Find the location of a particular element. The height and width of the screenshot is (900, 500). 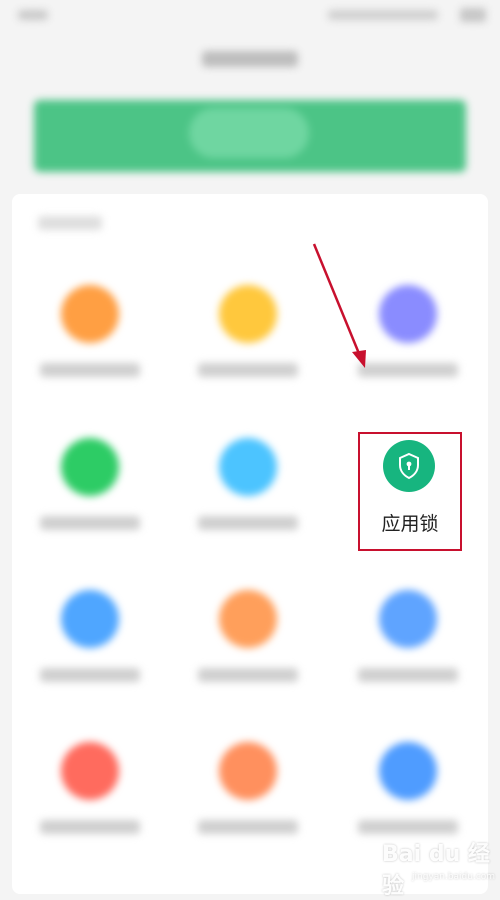

shield-lock-icon is located at coordinates (409, 466).